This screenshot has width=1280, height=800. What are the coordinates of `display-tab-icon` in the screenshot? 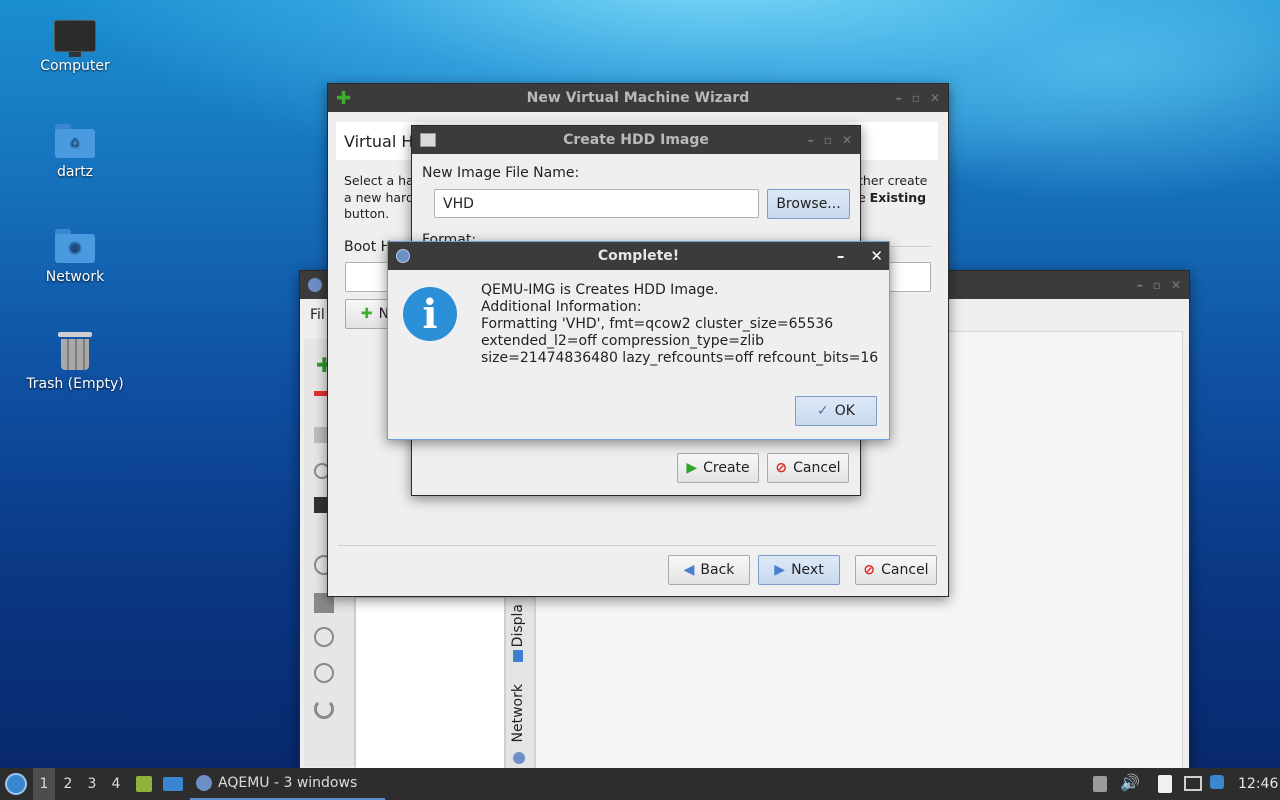 It's located at (518, 656).